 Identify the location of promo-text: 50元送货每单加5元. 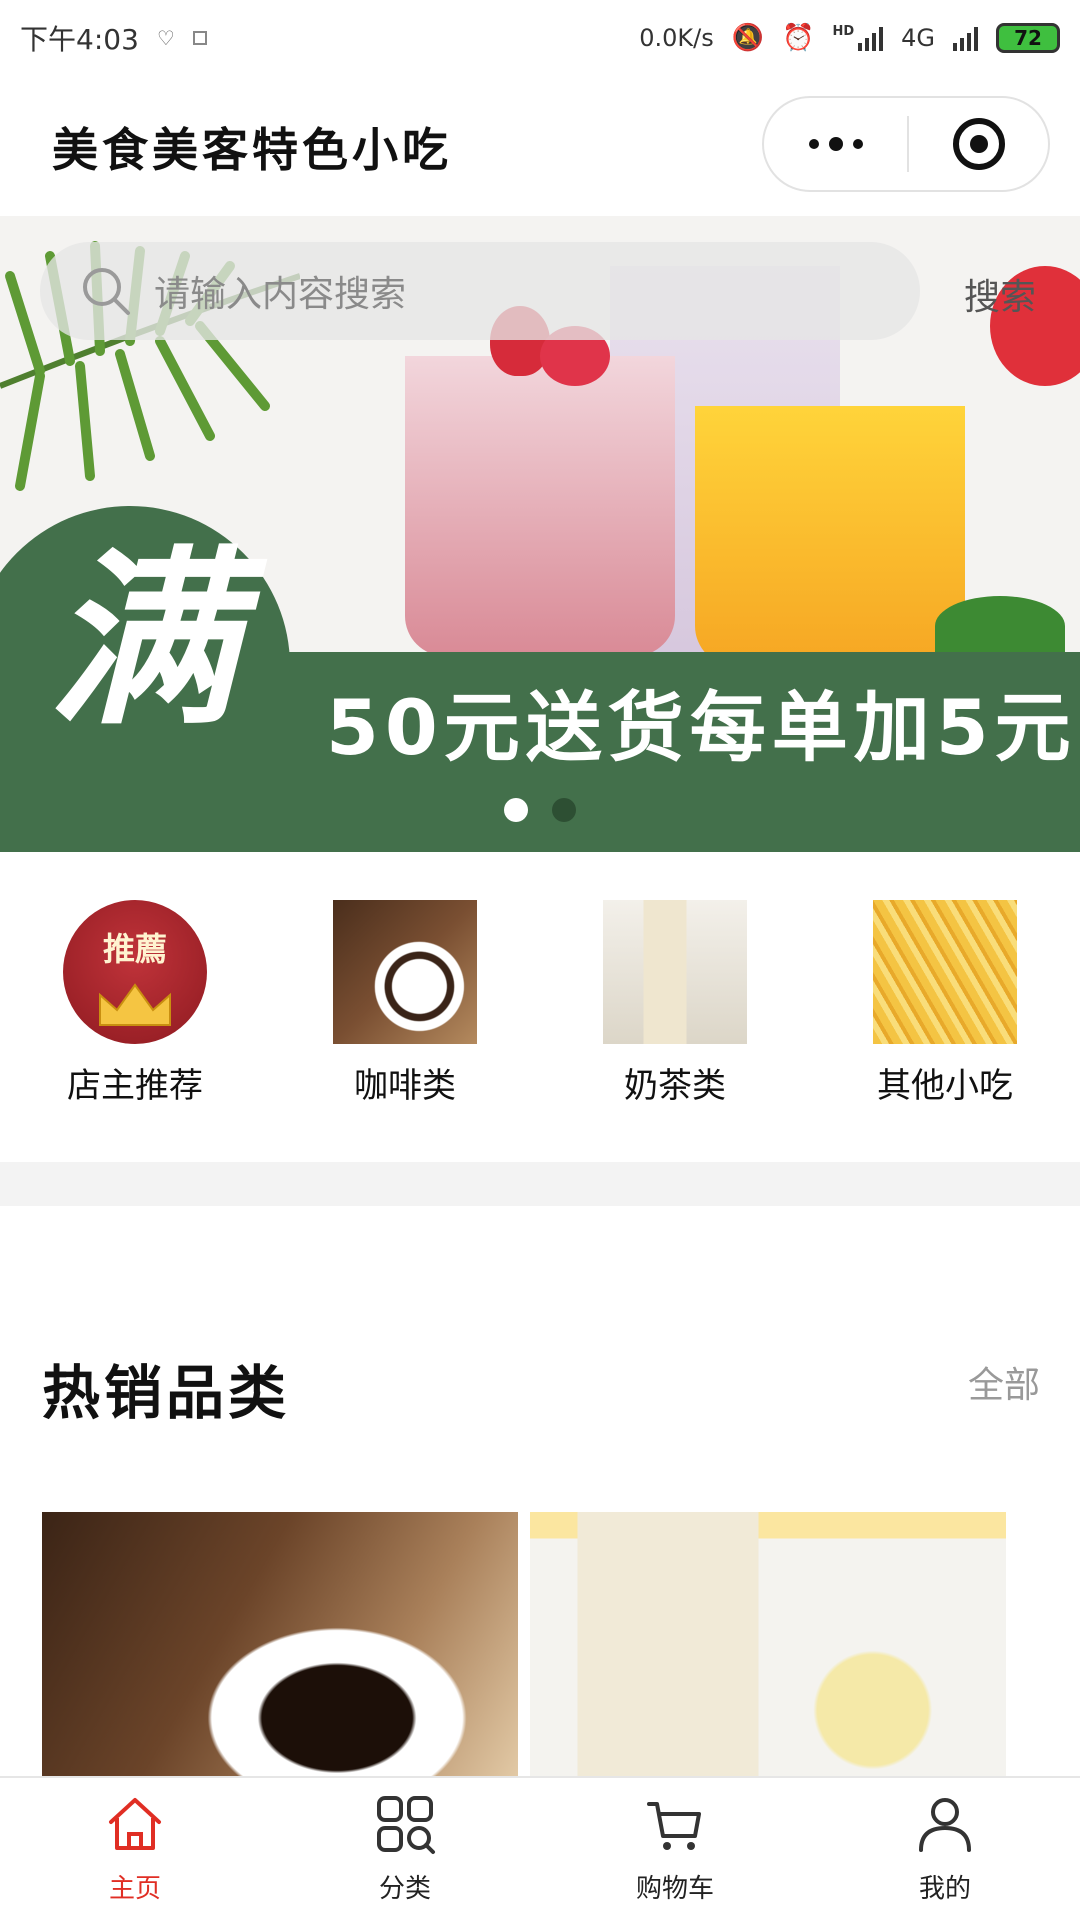
(701, 727).